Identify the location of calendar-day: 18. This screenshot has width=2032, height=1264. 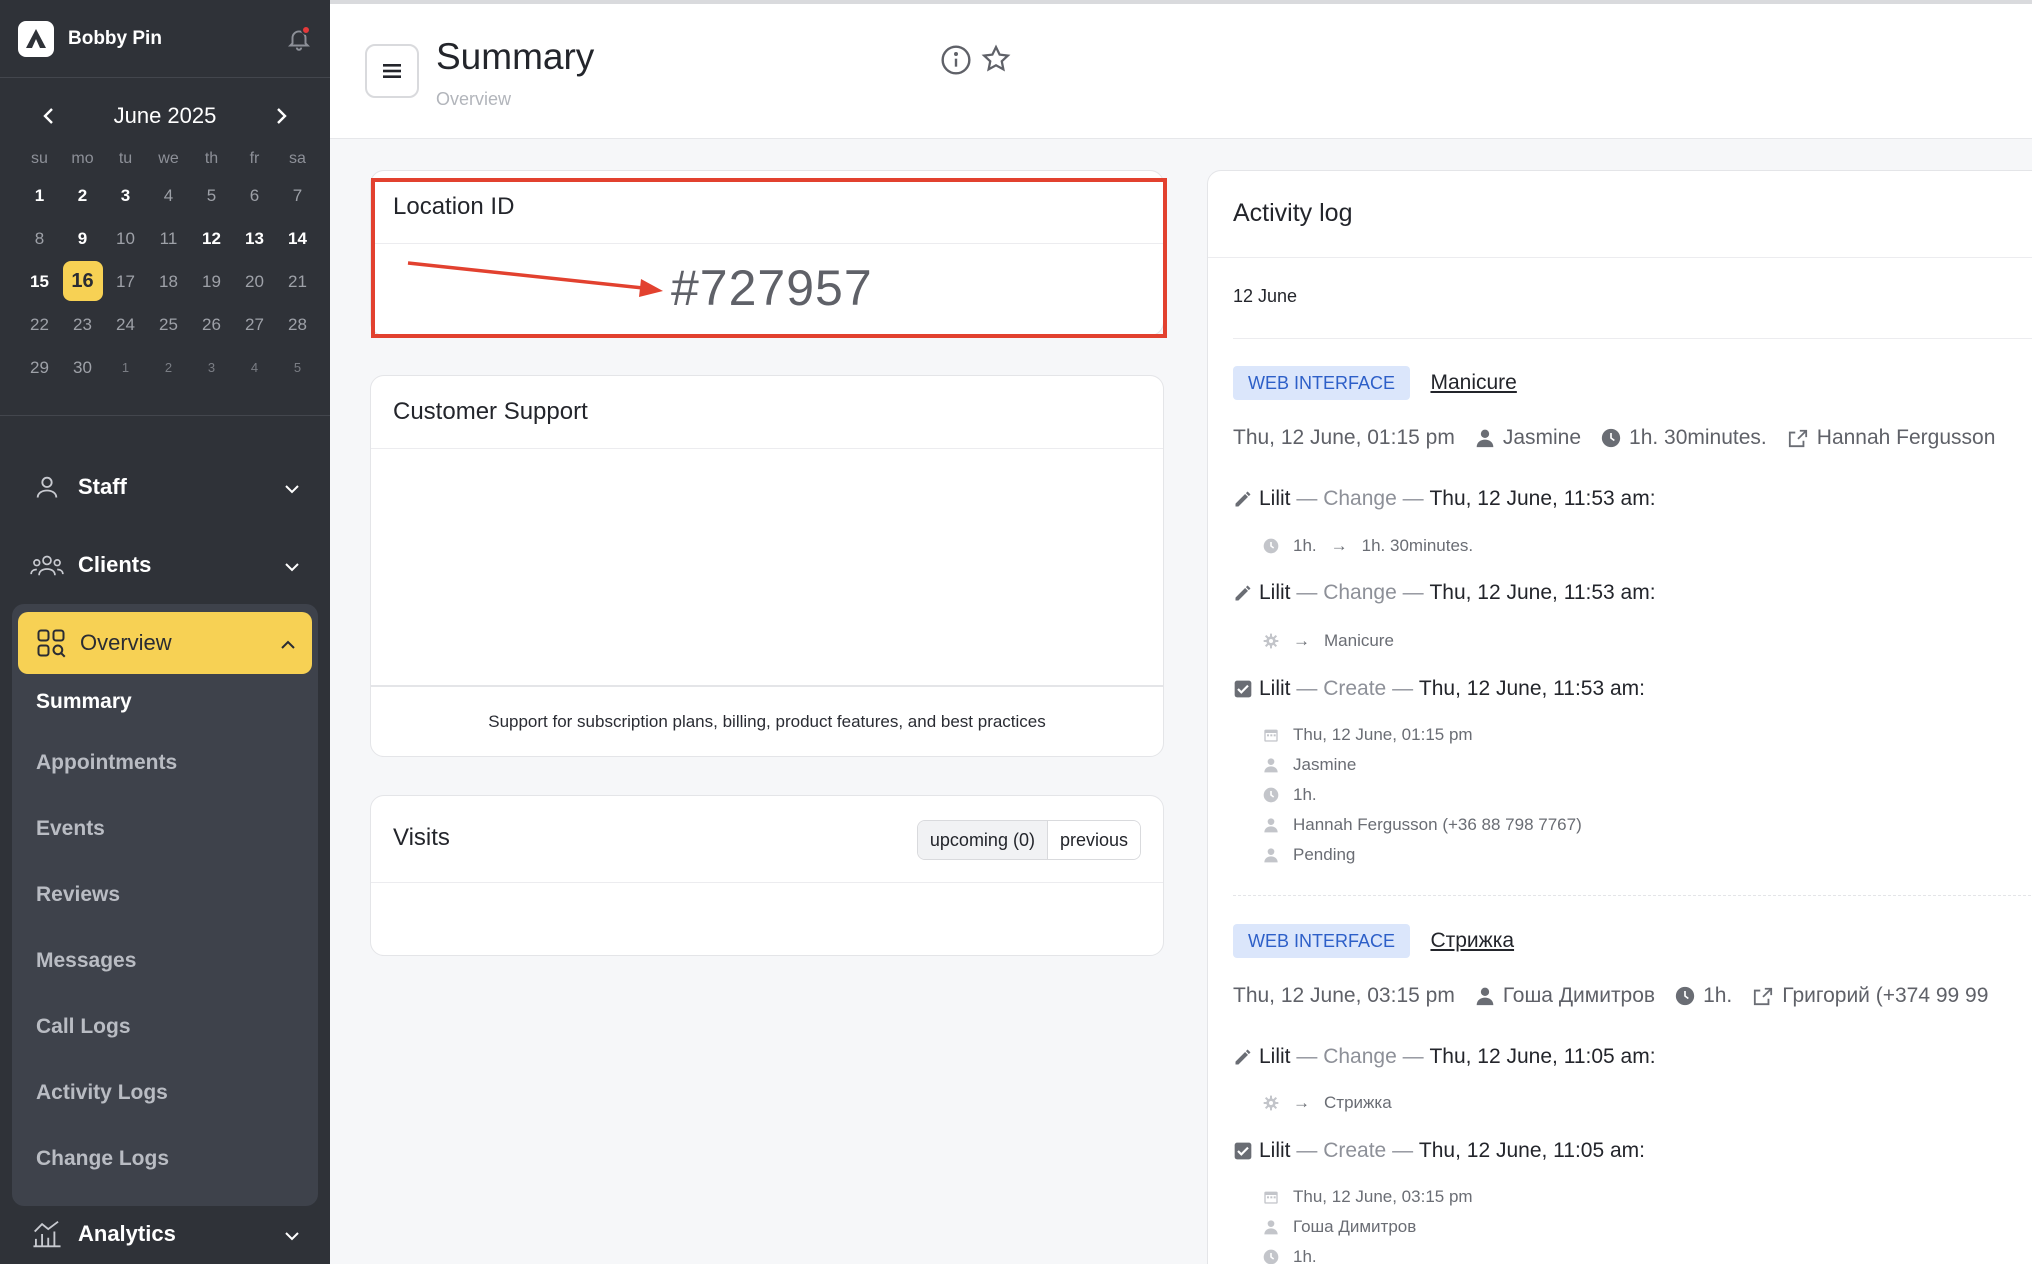
(168, 281).